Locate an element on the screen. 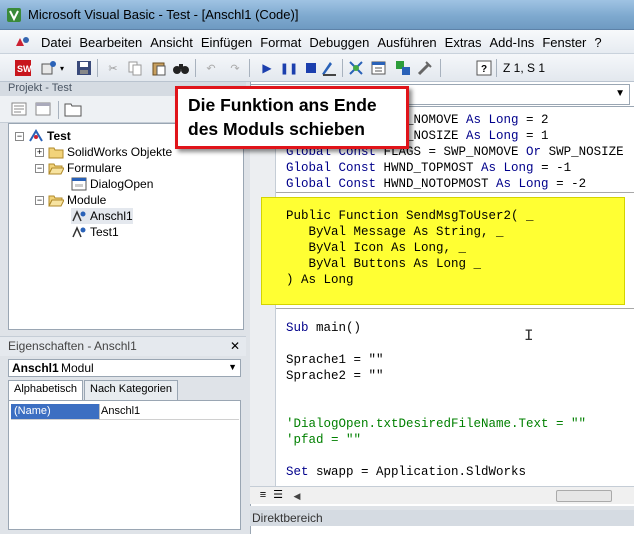  property-row: (Name) Anschl1 is located at coordinates (125, 412).